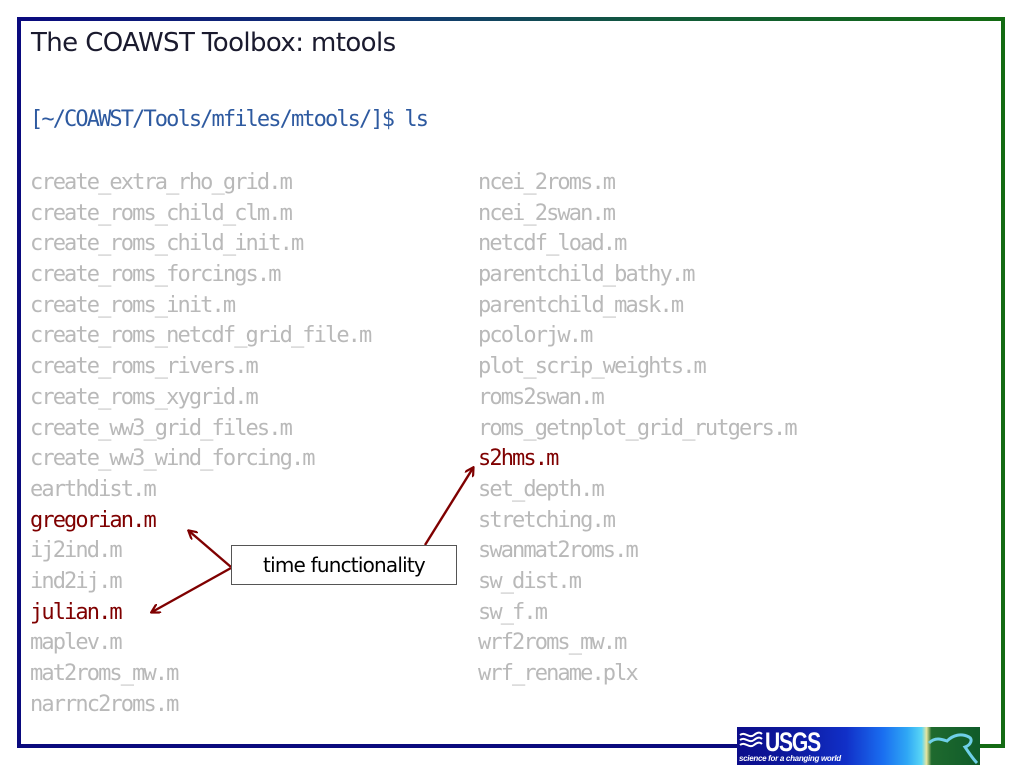 The image size is (1024, 768). I want to click on file-entry: create_ww3_wind_forcing.m, so click(173, 459).